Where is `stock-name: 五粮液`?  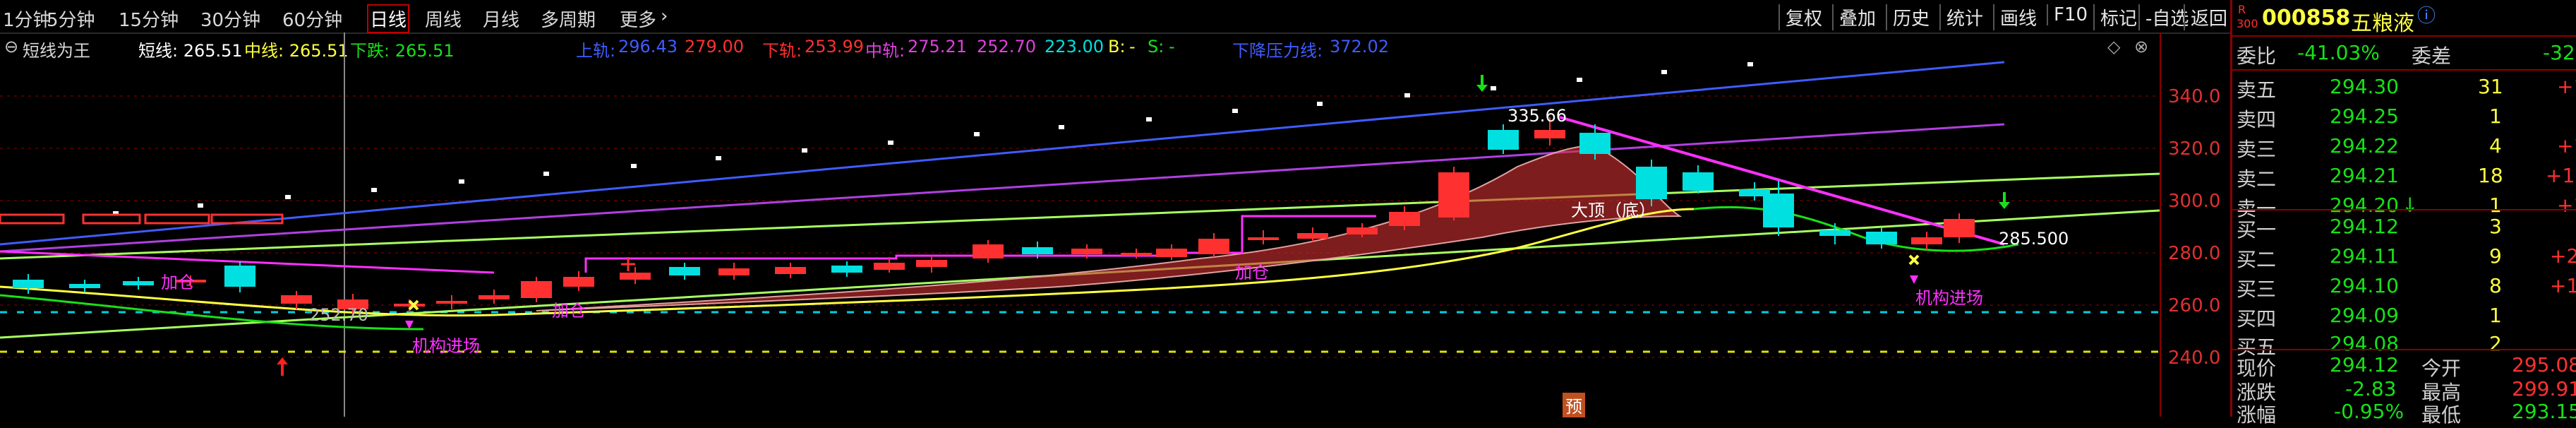 stock-name: 五粮液 is located at coordinates (2382, 24).